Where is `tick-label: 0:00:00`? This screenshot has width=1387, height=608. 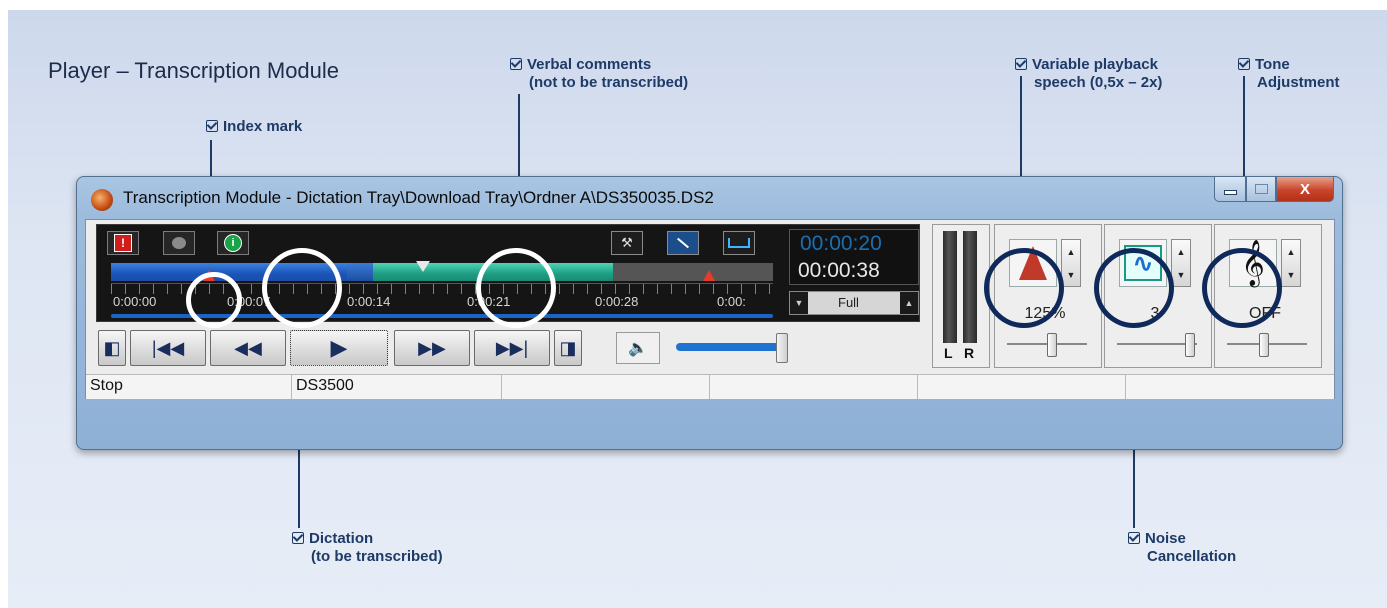 tick-label: 0:00:00 is located at coordinates (135, 301).